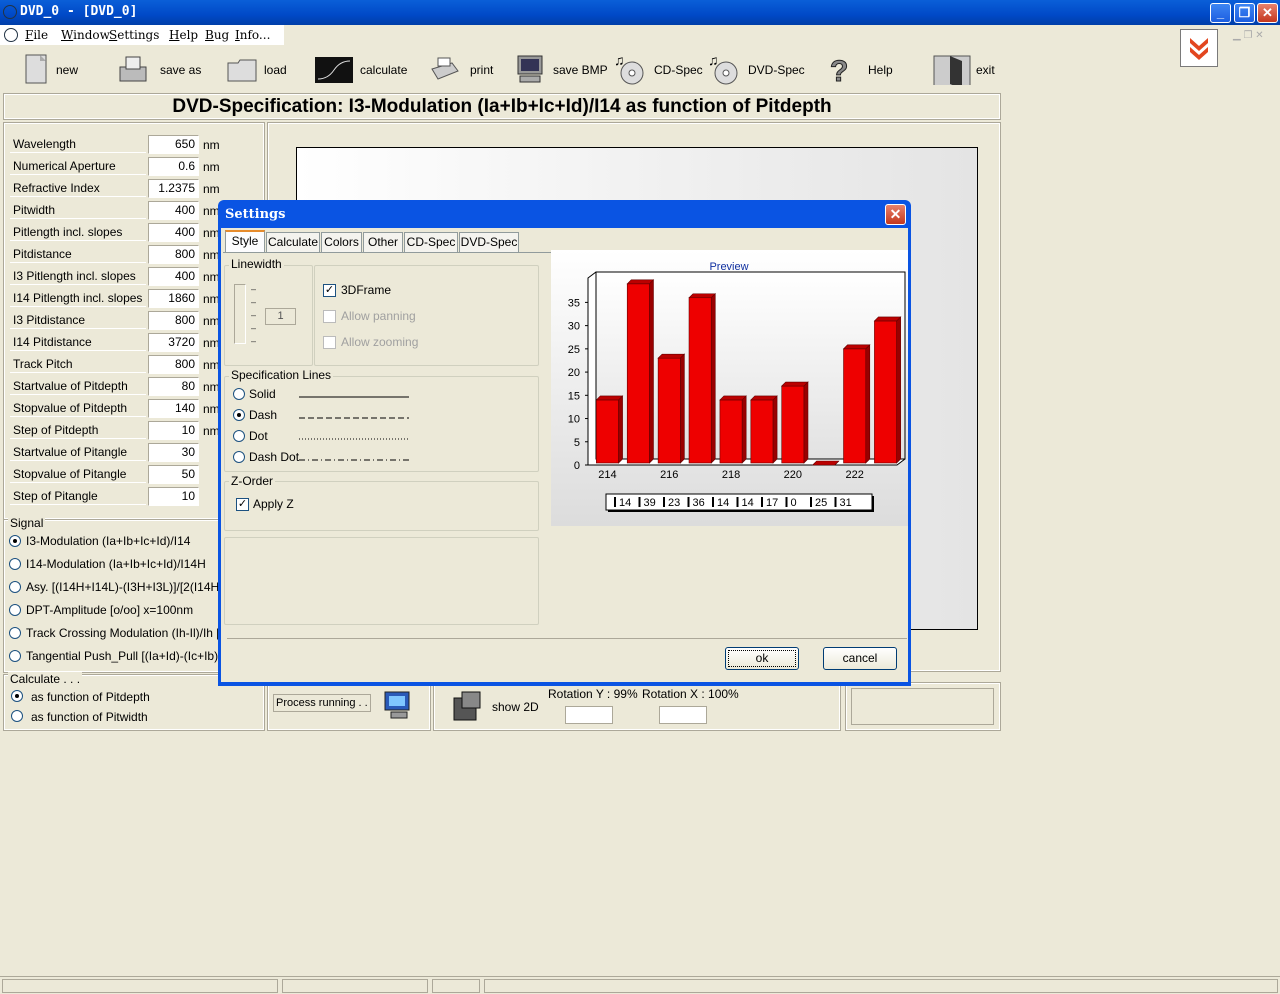 The height and width of the screenshot is (994, 1280). I want to click on param-input: 3720, so click(173, 342).